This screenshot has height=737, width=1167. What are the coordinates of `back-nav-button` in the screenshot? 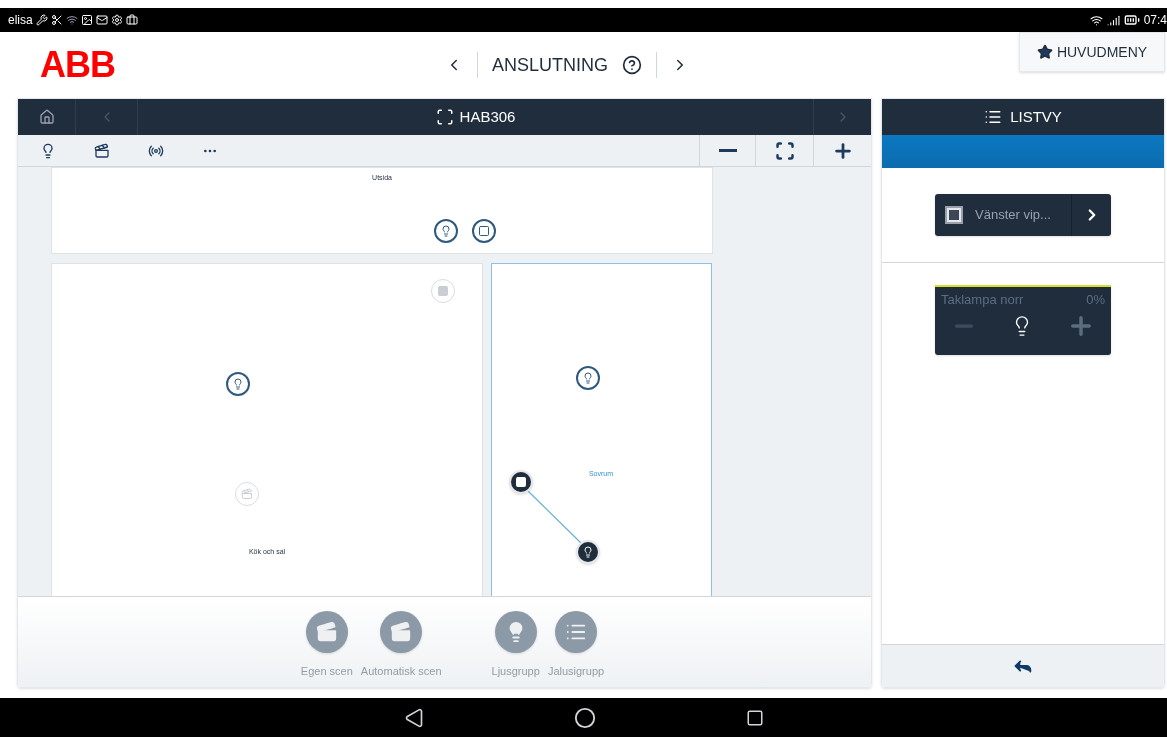 It's located at (413, 717).